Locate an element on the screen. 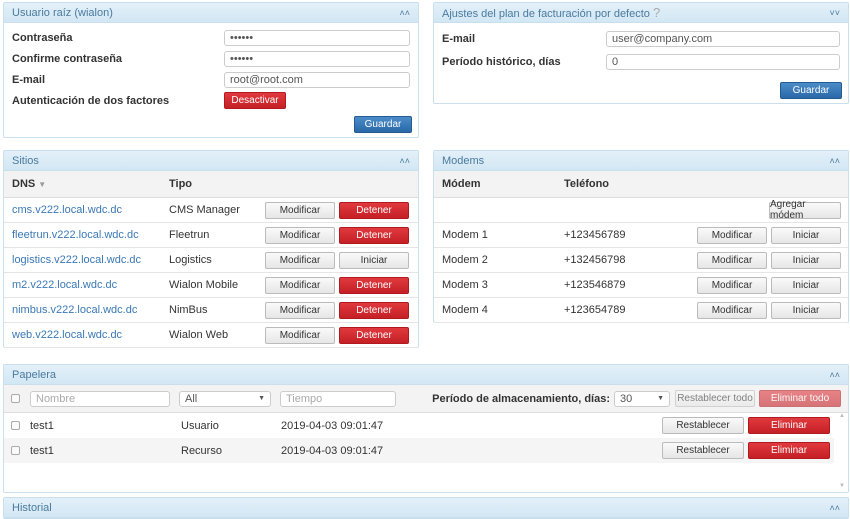 This screenshot has height=519, width=850. trash-item-type: Usuario is located at coordinates (200, 425).